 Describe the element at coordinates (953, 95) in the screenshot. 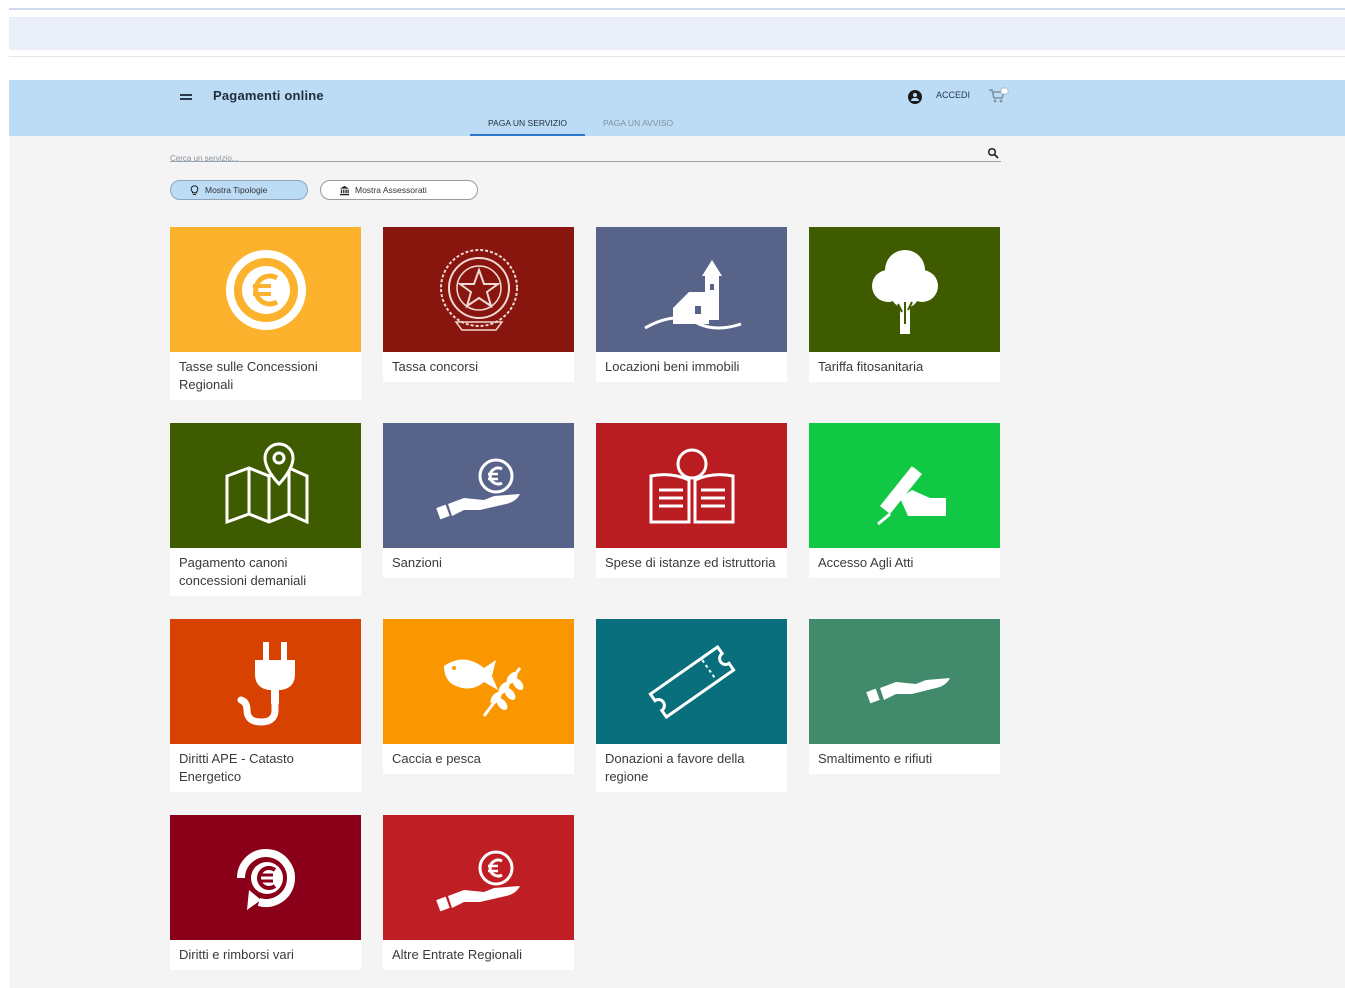

I see `login-link: ACCEDI` at that location.